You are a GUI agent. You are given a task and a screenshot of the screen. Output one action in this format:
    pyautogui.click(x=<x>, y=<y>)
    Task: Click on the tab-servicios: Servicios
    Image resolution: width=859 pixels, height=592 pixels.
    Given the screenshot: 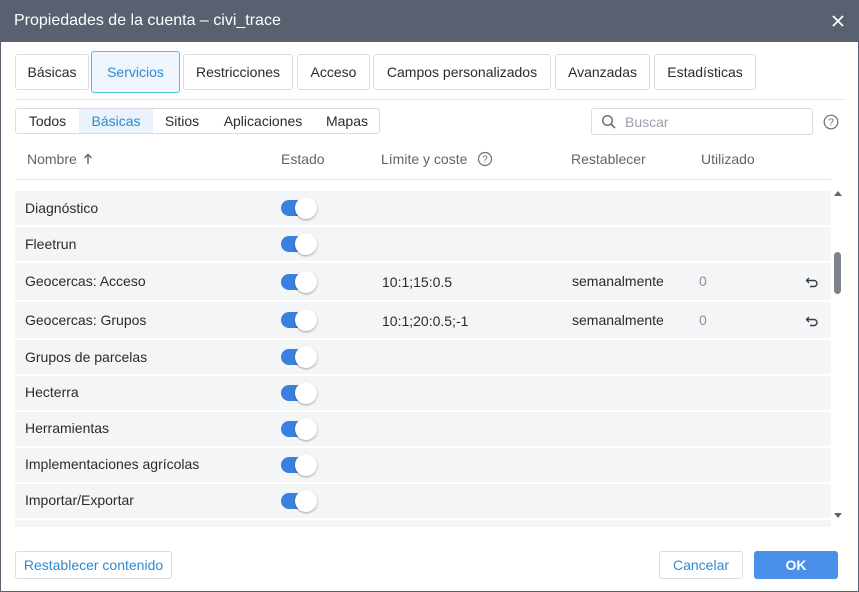 What is the action you would take?
    pyautogui.click(x=135, y=72)
    